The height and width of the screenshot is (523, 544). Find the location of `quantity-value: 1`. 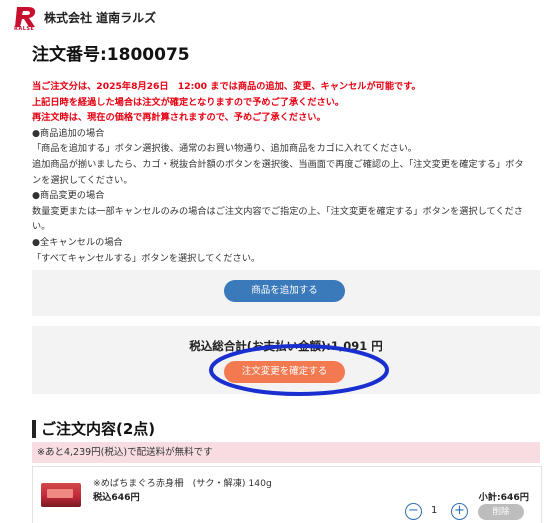

quantity-value: 1 is located at coordinates (434, 510).